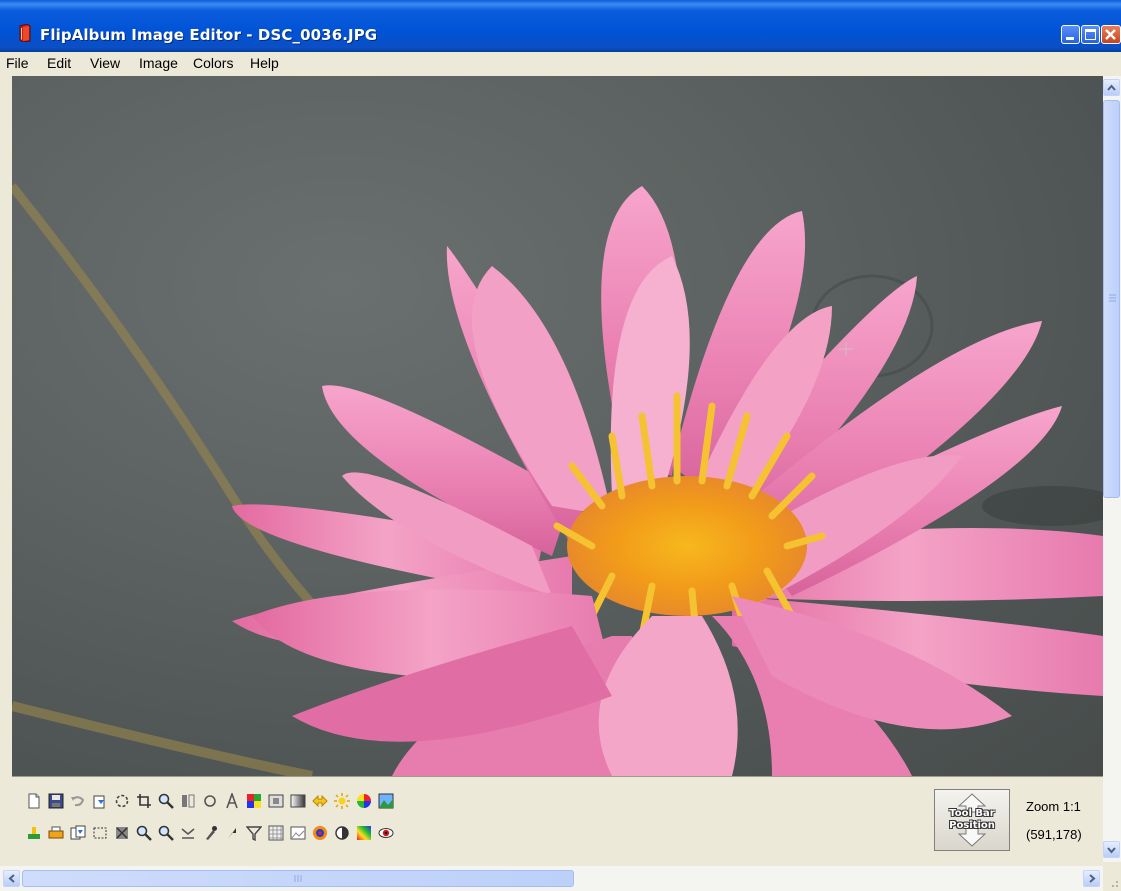 The width and height of the screenshot is (1121, 891). I want to click on horizontal-scroll-thumb, so click(298, 878).